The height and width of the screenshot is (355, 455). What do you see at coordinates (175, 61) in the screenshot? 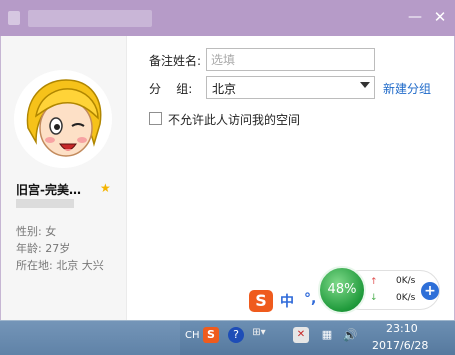
I see `remark-label: 备注姓名:` at bounding box center [175, 61].